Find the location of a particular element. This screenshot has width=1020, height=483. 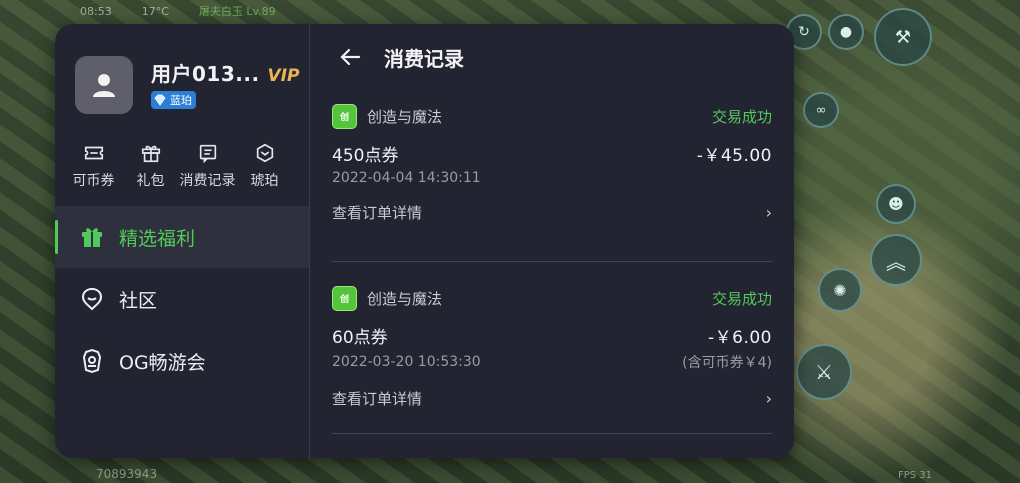

skill-icon: ✺ is located at coordinates (840, 290).